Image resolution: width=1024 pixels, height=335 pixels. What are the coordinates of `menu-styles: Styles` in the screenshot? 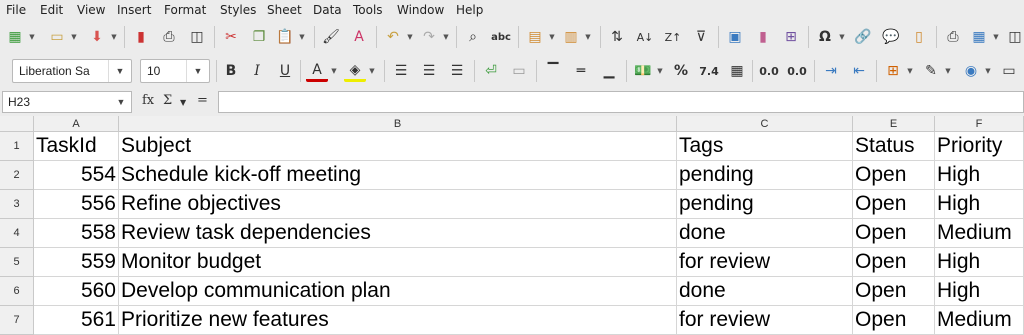 It's located at (238, 10).